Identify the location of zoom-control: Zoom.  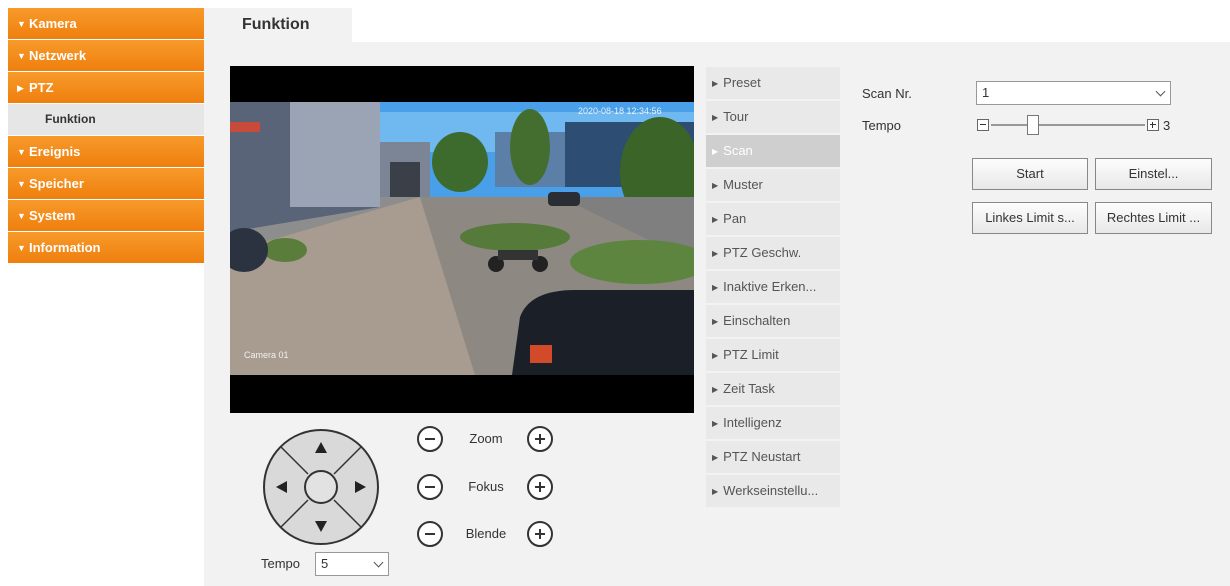
(487, 440).